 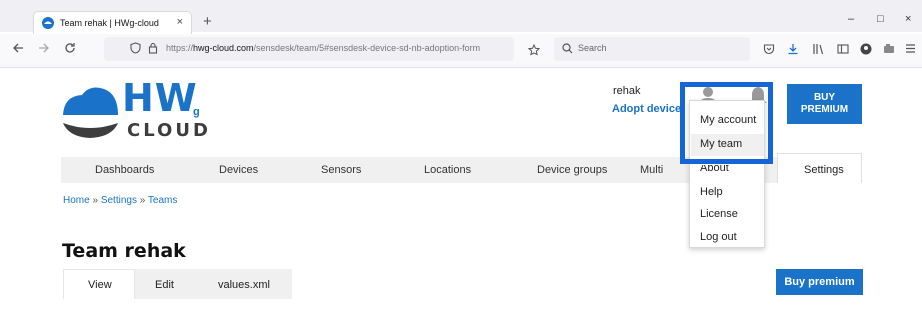 I want to click on extensions-icon, so click(x=889, y=50).